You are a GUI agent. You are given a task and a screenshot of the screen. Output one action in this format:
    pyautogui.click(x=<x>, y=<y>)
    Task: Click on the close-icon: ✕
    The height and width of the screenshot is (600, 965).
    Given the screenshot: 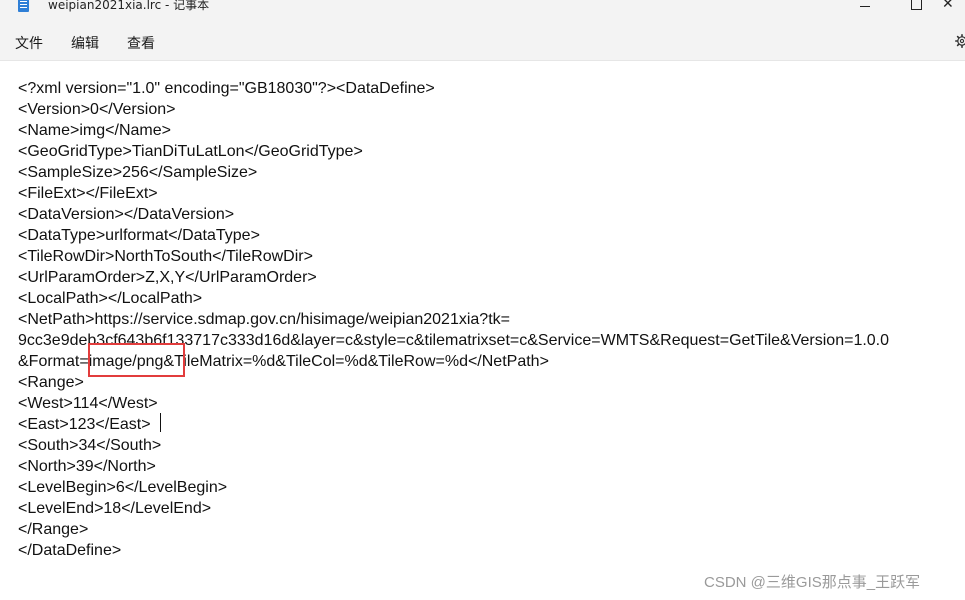 What is the action you would take?
    pyautogui.click(x=948, y=6)
    